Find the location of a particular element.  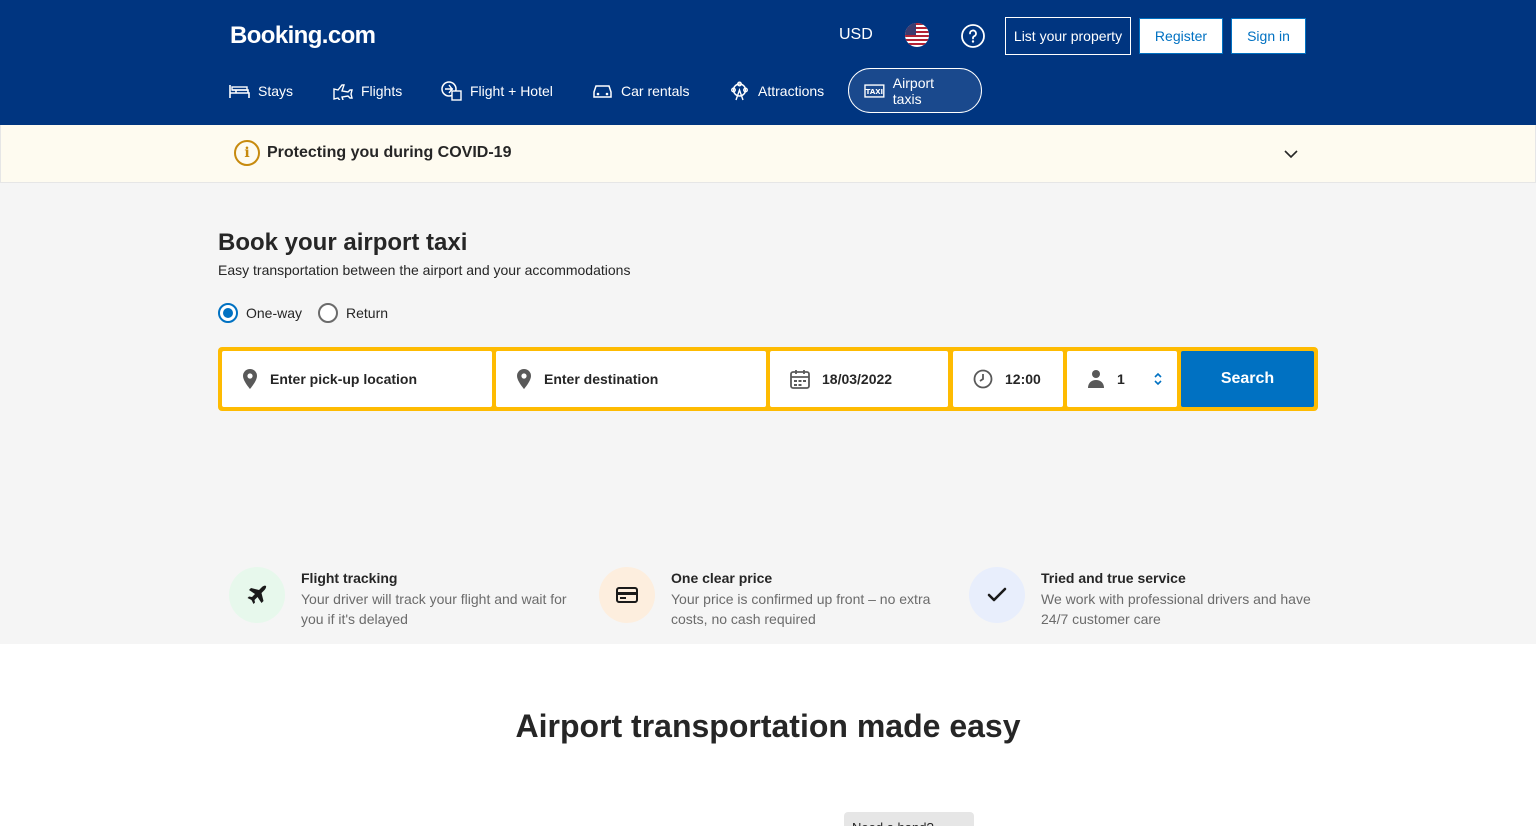

nav-label: Car rentals is located at coordinates (655, 90).